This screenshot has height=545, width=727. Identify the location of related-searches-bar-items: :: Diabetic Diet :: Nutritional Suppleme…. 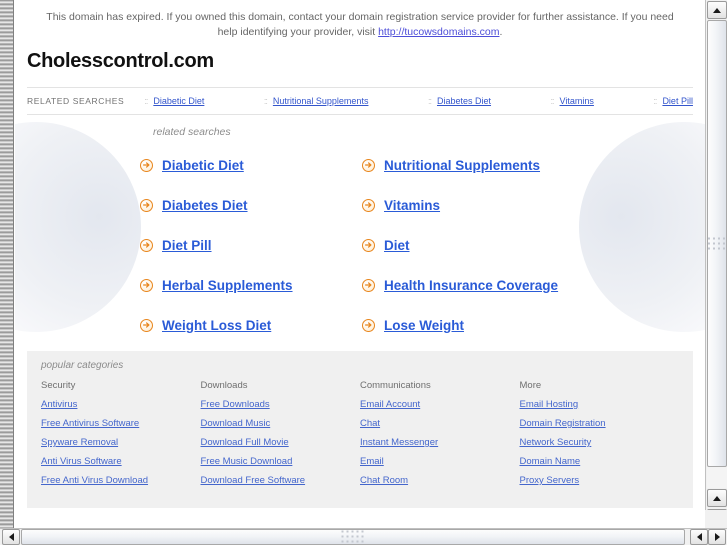
(415, 101).